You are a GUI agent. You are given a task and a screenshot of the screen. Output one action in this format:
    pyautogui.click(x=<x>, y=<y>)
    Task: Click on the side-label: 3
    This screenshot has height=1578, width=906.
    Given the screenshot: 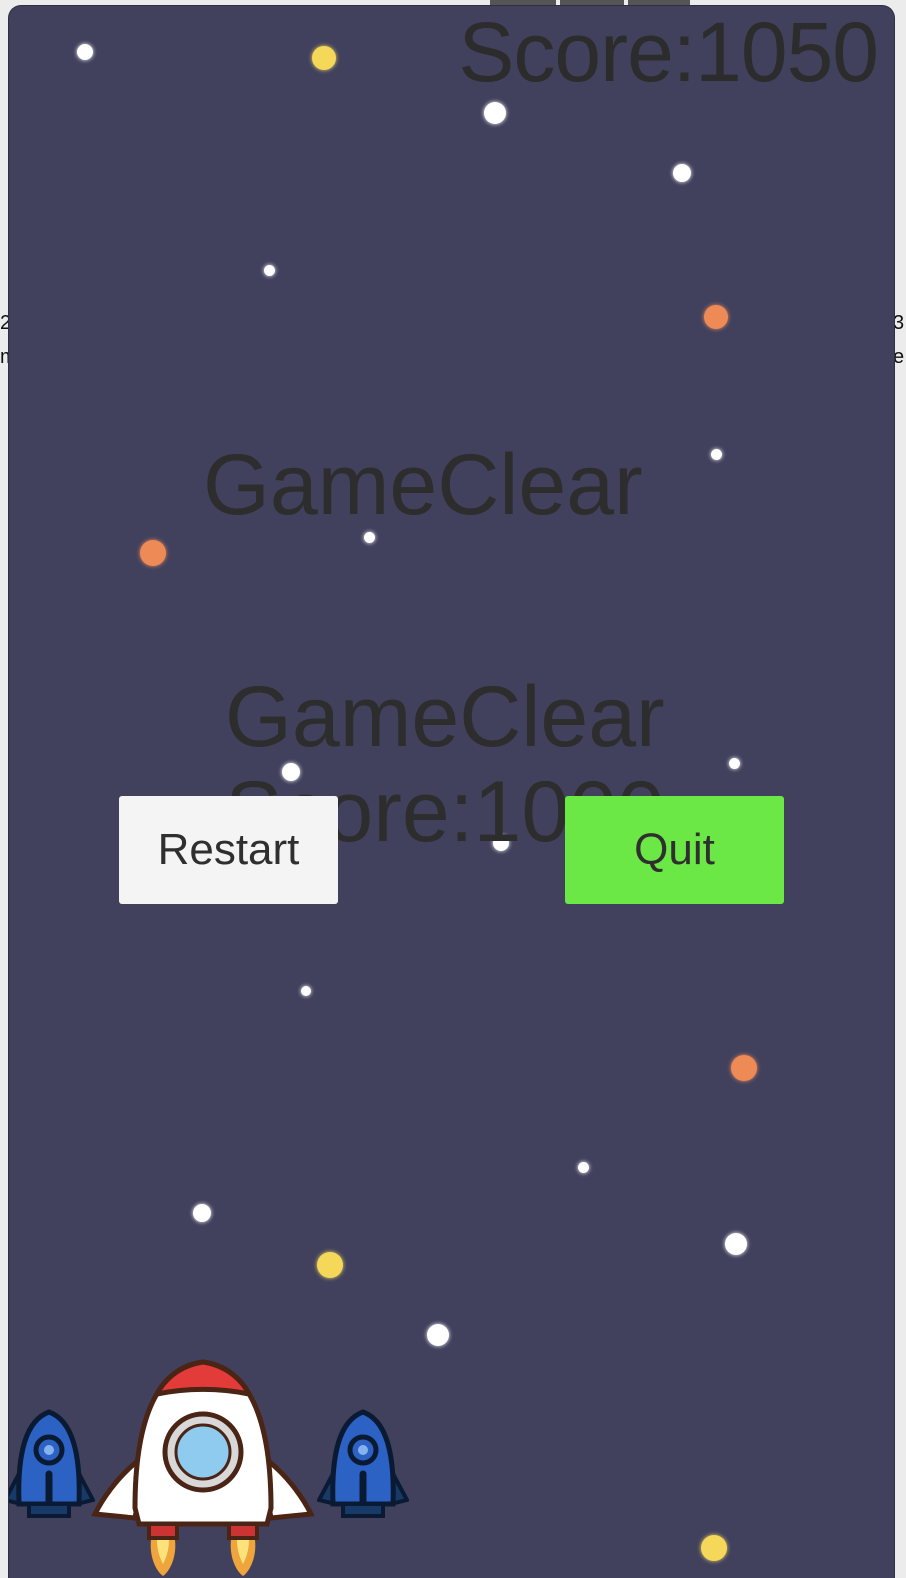 What is the action you would take?
    pyautogui.click(x=899, y=323)
    